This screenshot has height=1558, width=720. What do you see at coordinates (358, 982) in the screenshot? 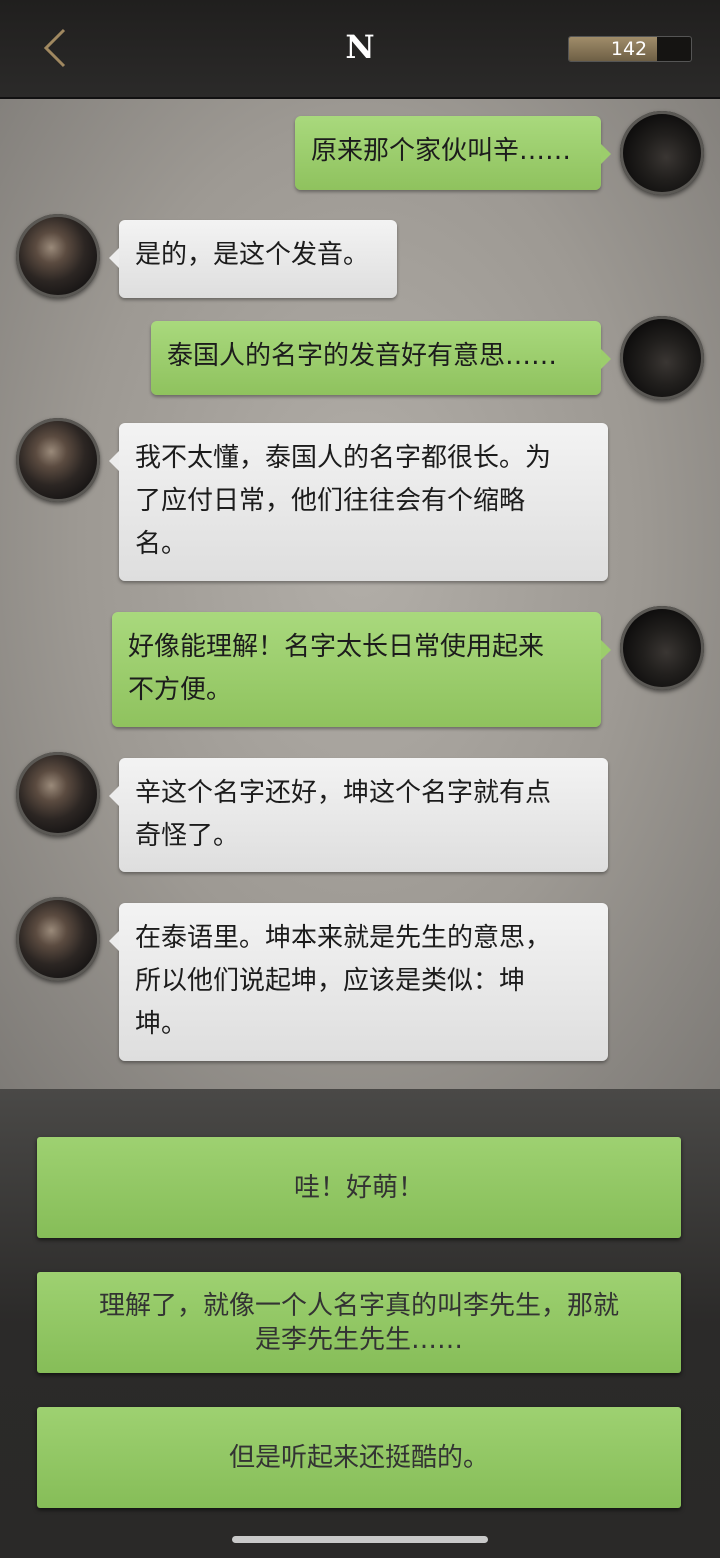
I see `message-bubble-incoming: 在泰语里。坤本来就是先生的意思， 所以他们说起坤，应该是类似：坤 坤。` at bounding box center [358, 982].